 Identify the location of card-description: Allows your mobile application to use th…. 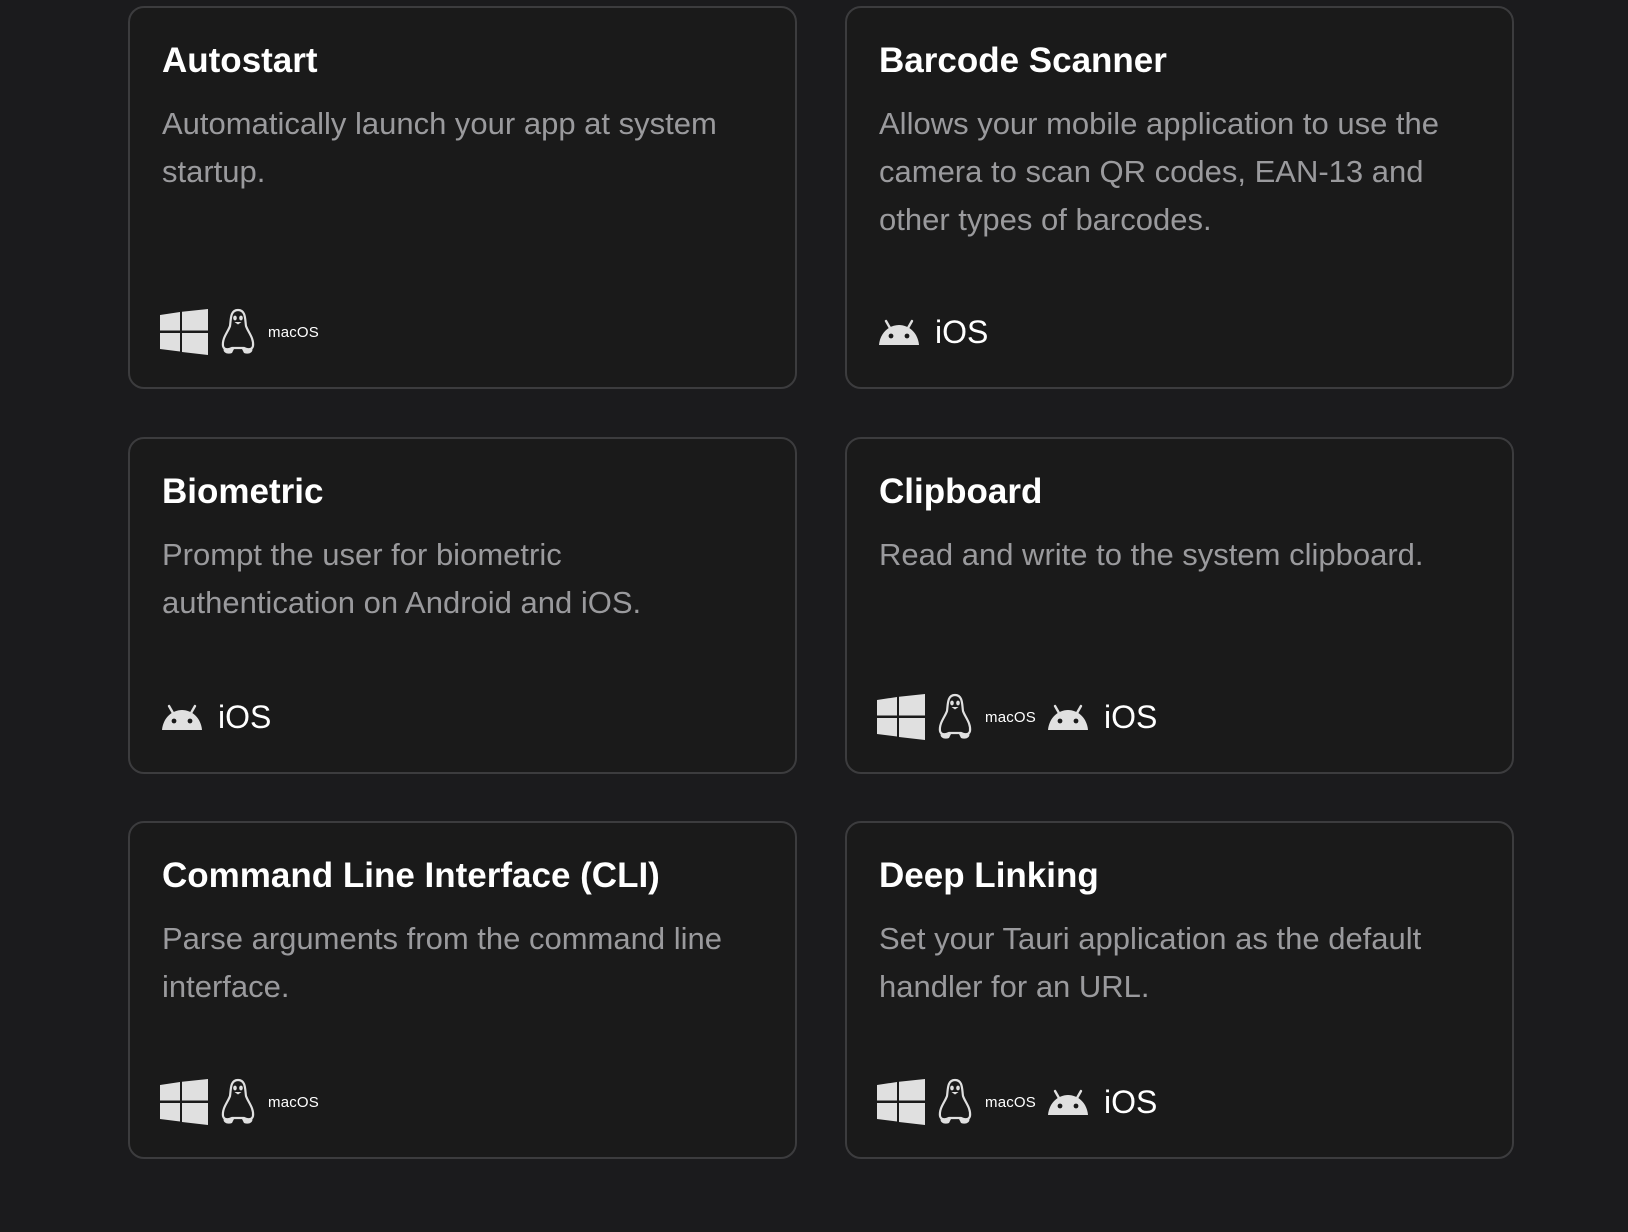
(1159, 171).